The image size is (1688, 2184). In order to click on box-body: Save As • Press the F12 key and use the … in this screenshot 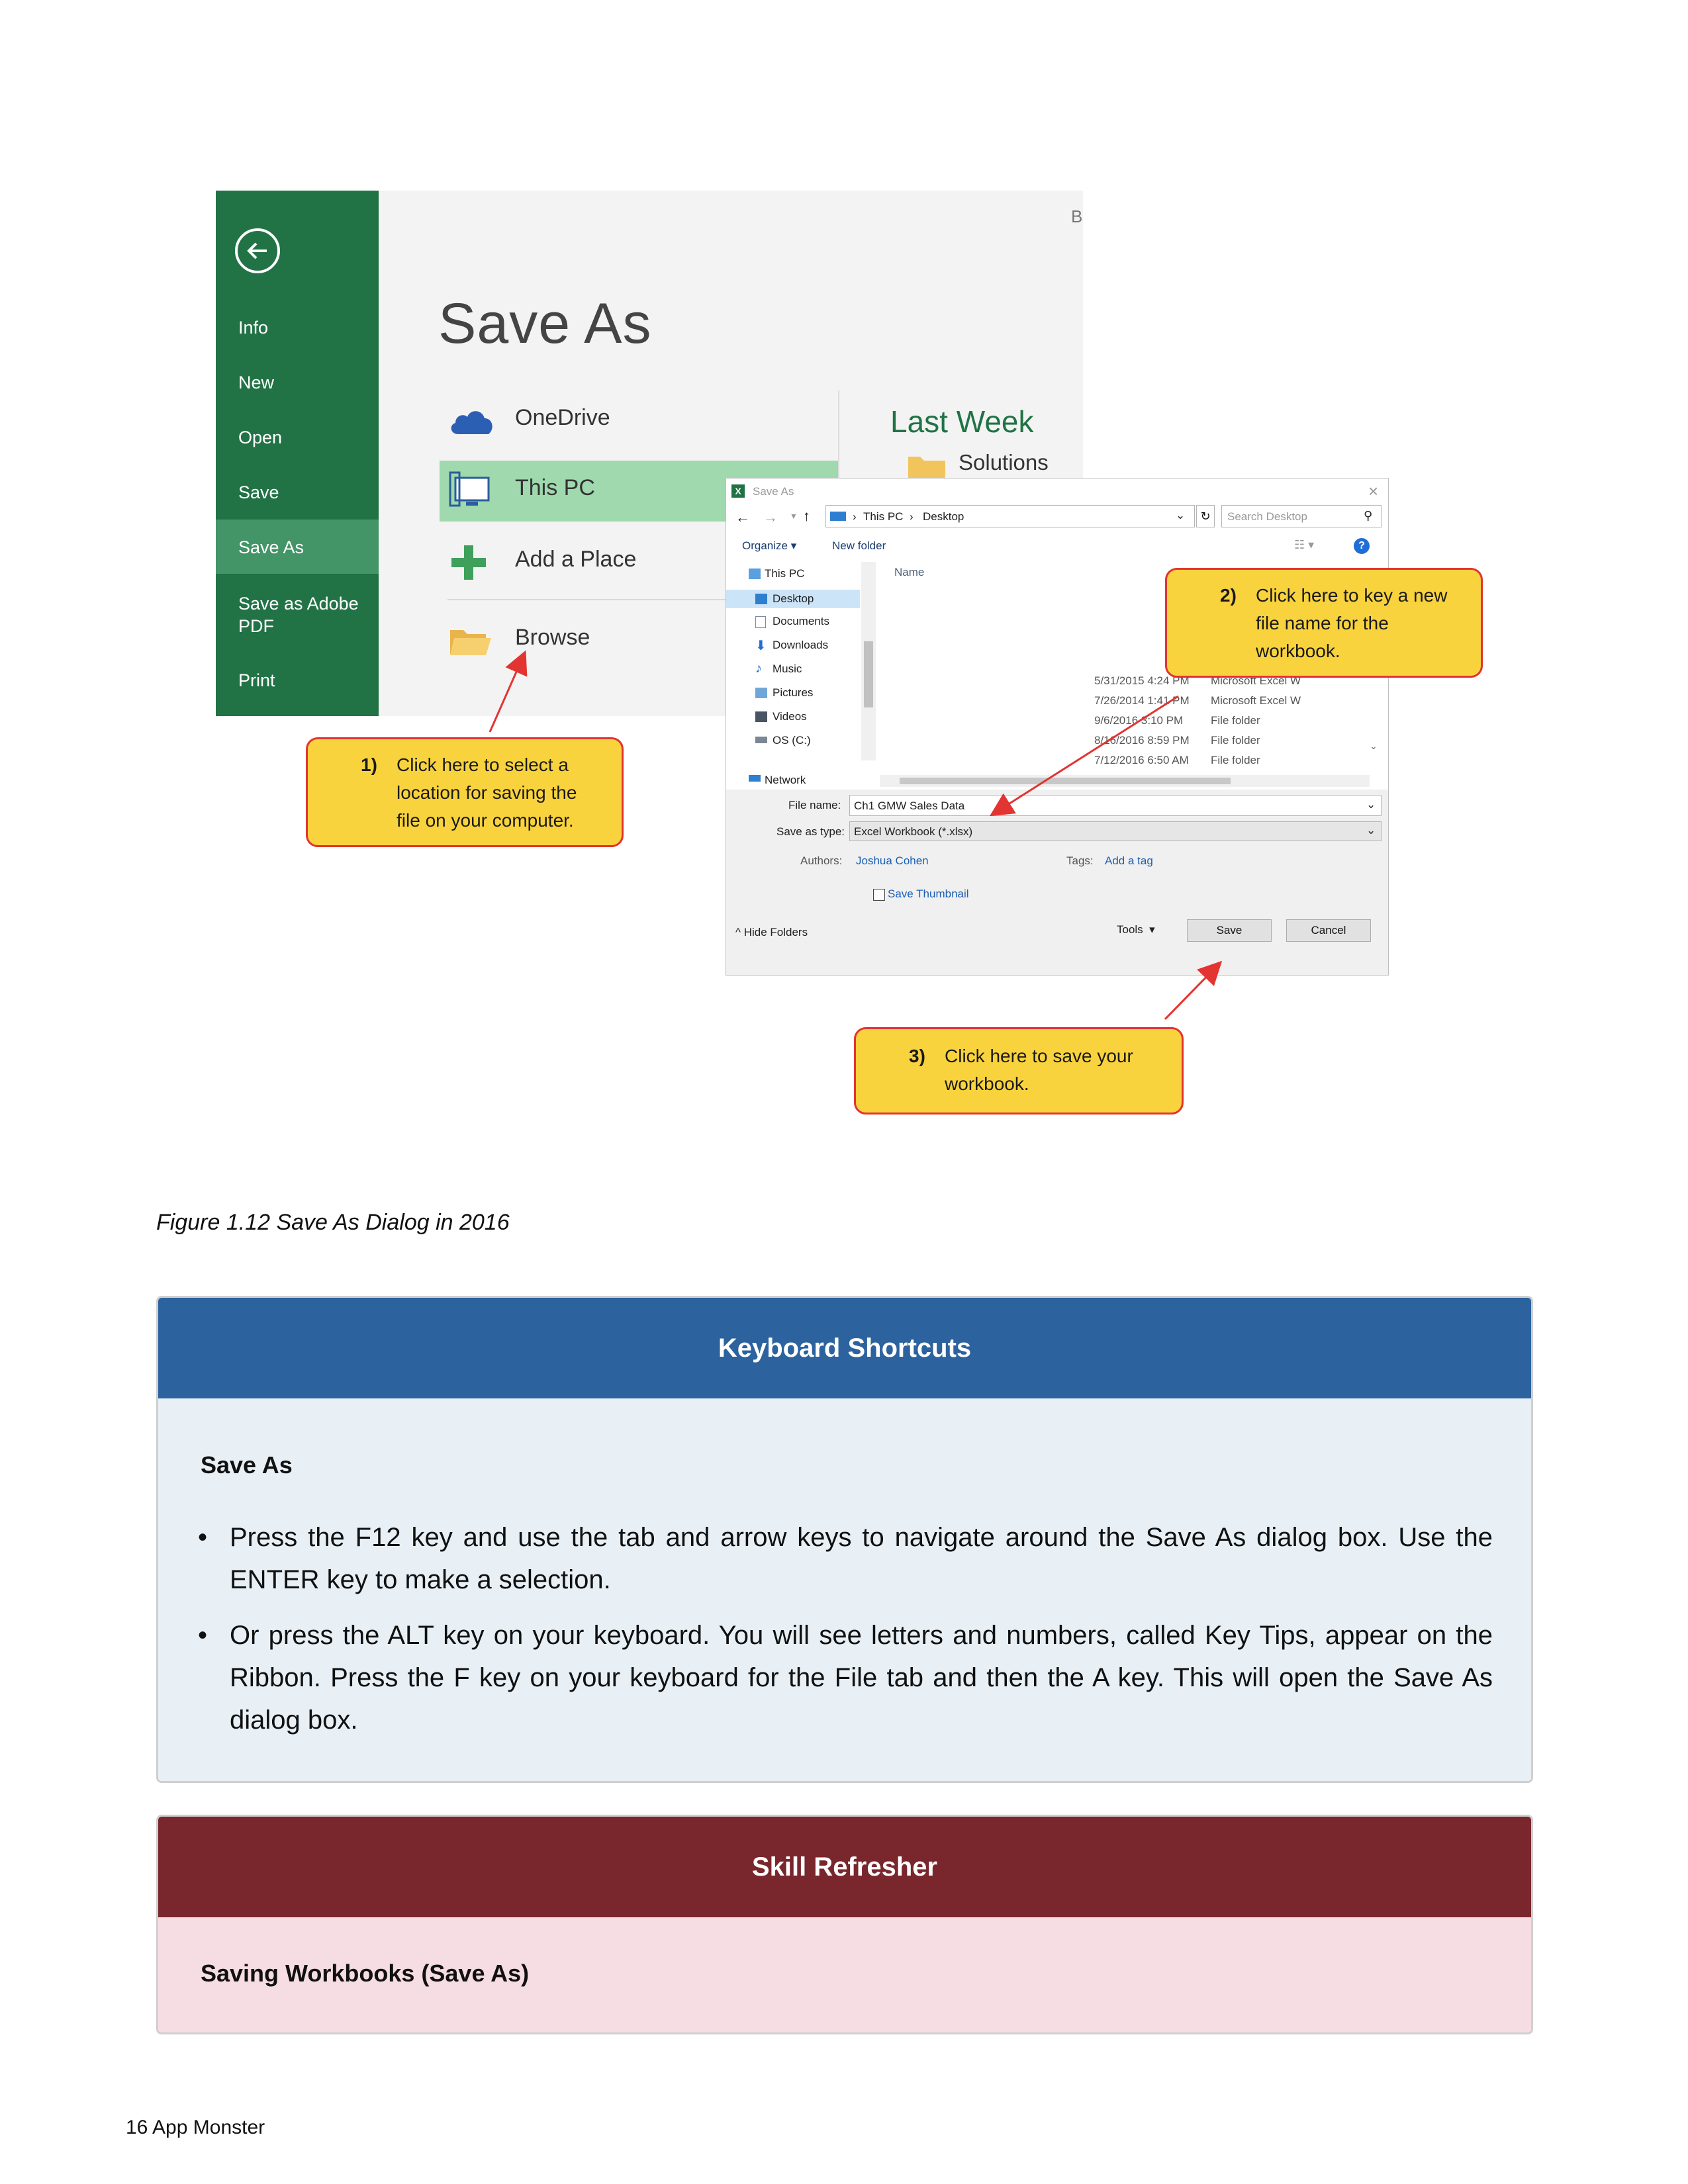, I will do `click(844, 1590)`.